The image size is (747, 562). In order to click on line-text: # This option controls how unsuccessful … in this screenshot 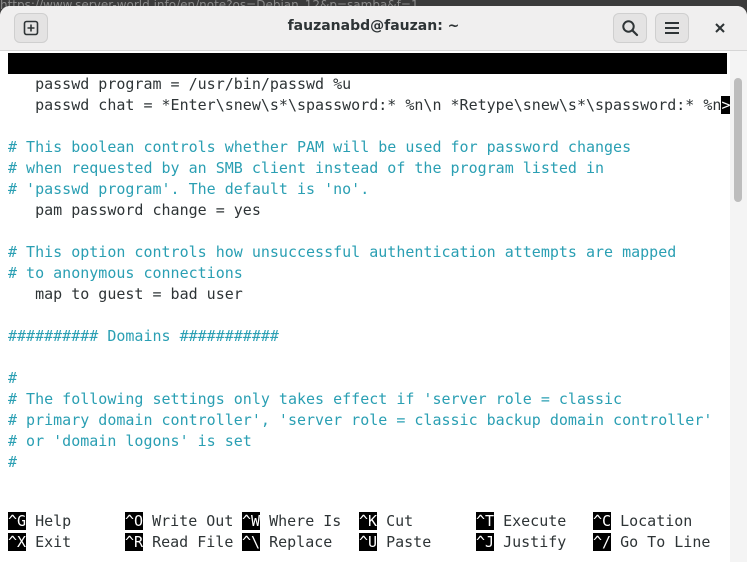, I will do `click(342, 252)`.